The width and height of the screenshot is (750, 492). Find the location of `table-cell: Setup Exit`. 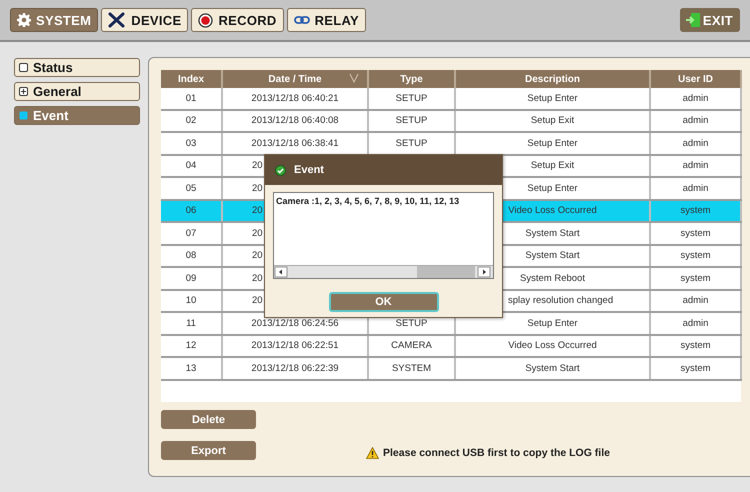

table-cell: Setup Exit is located at coordinates (552, 121).